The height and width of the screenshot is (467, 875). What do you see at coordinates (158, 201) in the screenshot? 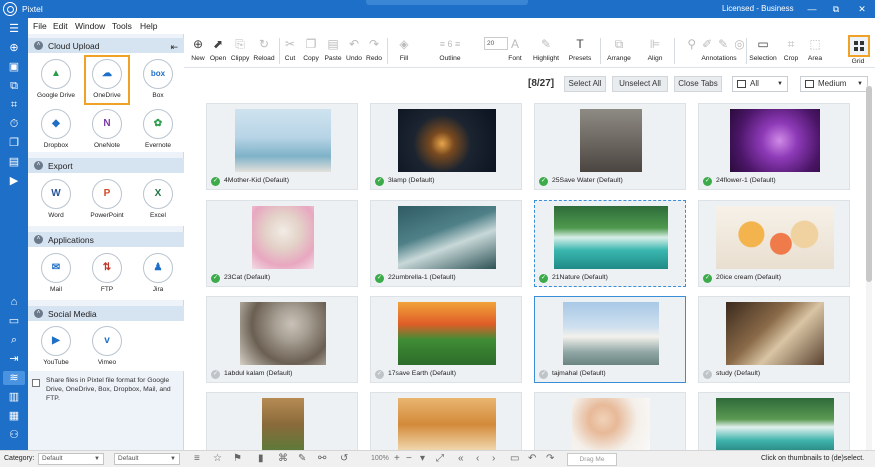
I see `excel-button: X Excel` at bounding box center [158, 201].